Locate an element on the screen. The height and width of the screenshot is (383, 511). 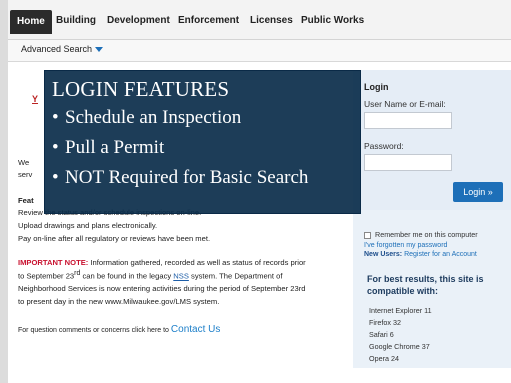
tab-licenses: Licenses is located at coordinates (271, 21).